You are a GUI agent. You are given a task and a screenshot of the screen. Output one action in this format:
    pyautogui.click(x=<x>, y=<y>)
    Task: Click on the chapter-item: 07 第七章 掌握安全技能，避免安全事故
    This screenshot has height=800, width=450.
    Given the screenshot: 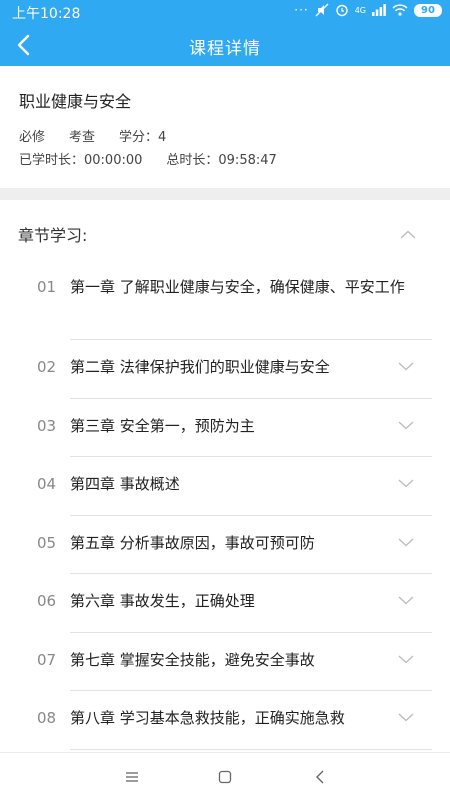 What is the action you would take?
    pyautogui.click(x=225, y=662)
    